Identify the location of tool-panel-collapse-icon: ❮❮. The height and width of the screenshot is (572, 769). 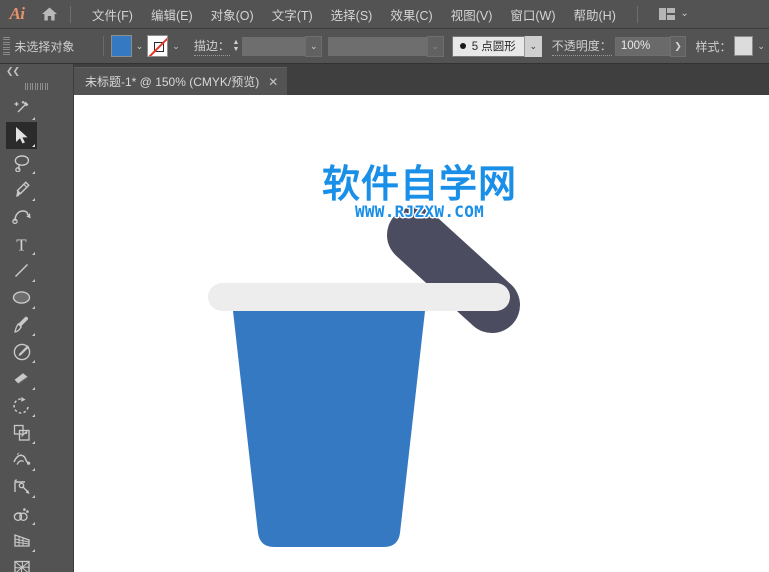
(36, 71).